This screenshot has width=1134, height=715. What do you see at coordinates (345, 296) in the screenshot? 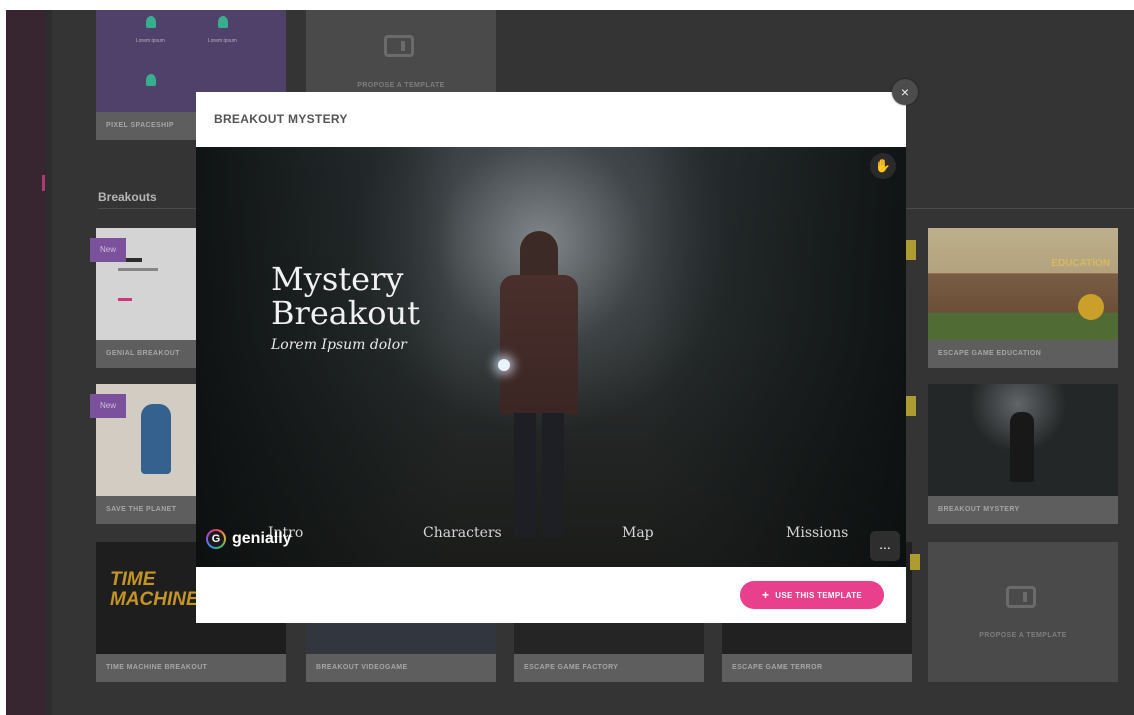
I see `preview-title: Mystery Breakout` at bounding box center [345, 296].